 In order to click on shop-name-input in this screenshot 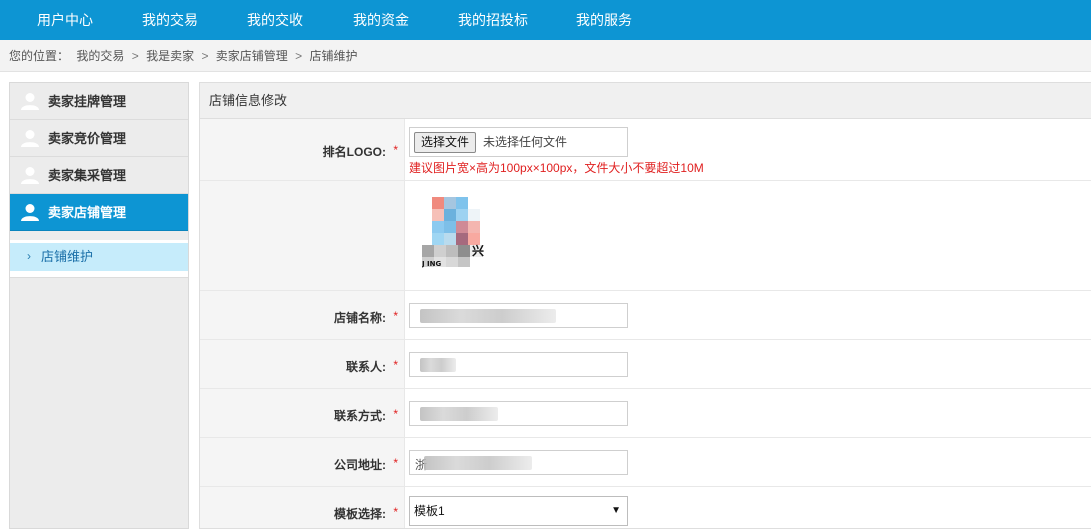, I will do `click(518, 315)`.